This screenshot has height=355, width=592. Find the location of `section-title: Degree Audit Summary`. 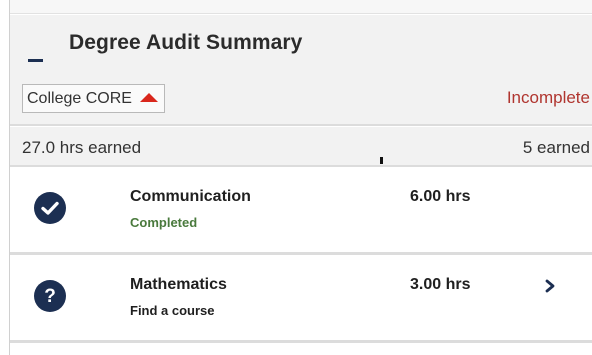

section-title: Degree Audit Summary is located at coordinates (186, 42).